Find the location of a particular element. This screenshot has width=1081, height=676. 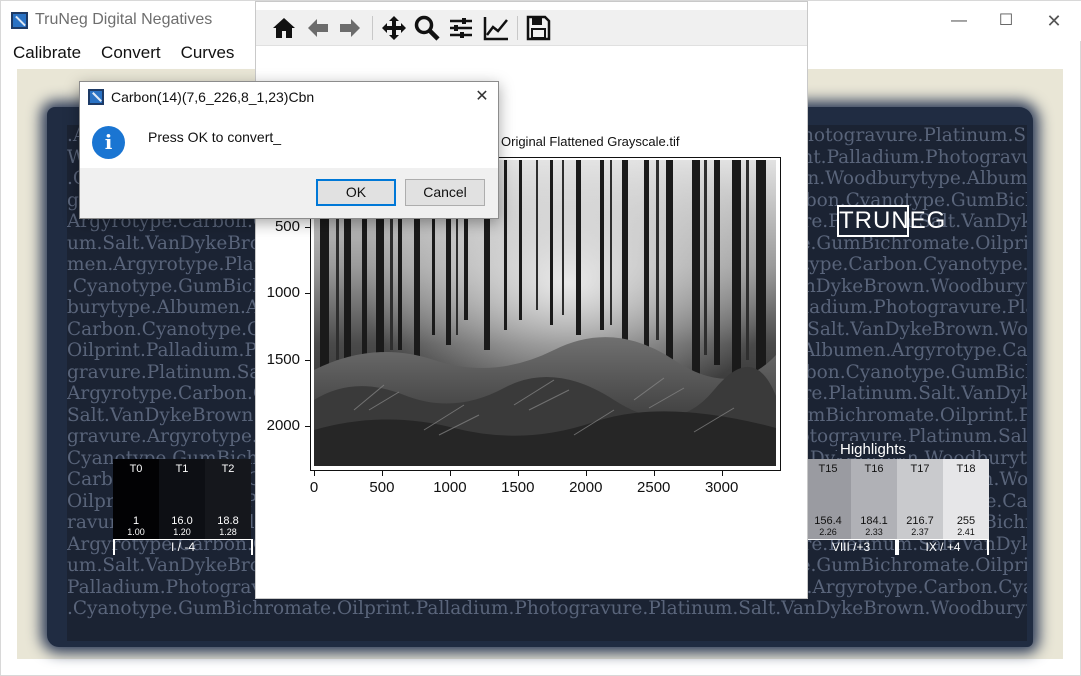

move-icon is located at coordinates (394, 28).